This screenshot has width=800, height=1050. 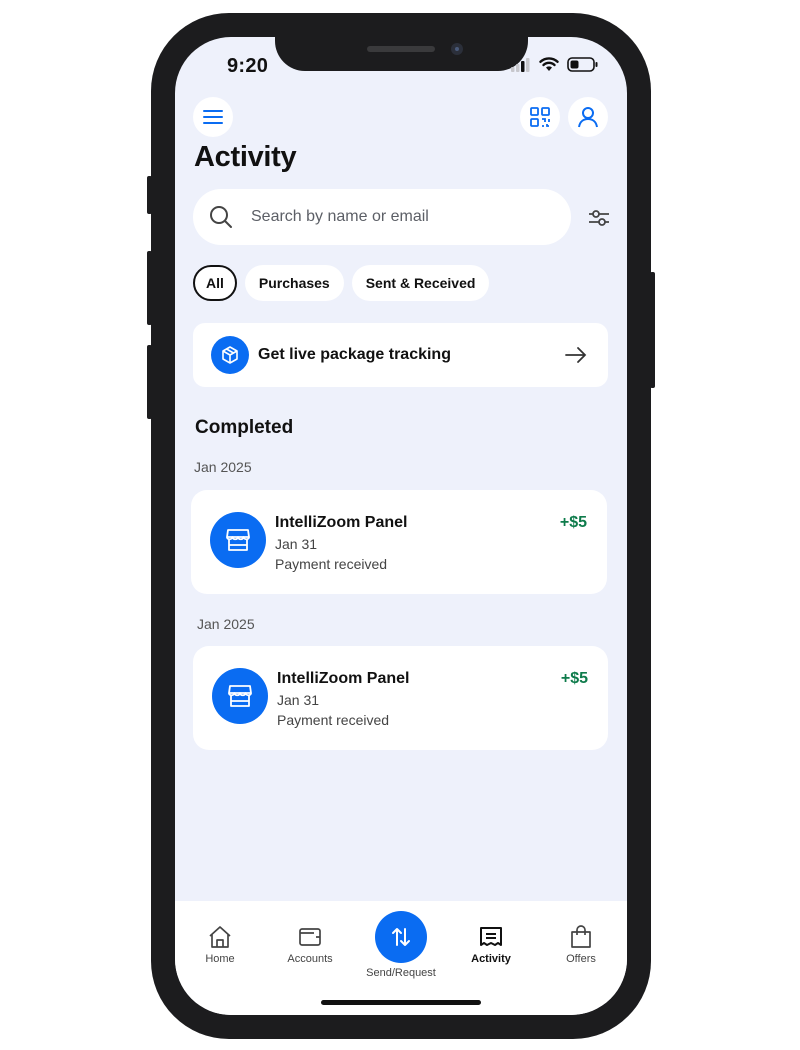 What do you see at coordinates (420, 283) in the screenshot?
I see `chip-sent-received: Sent & Received` at bounding box center [420, 283].